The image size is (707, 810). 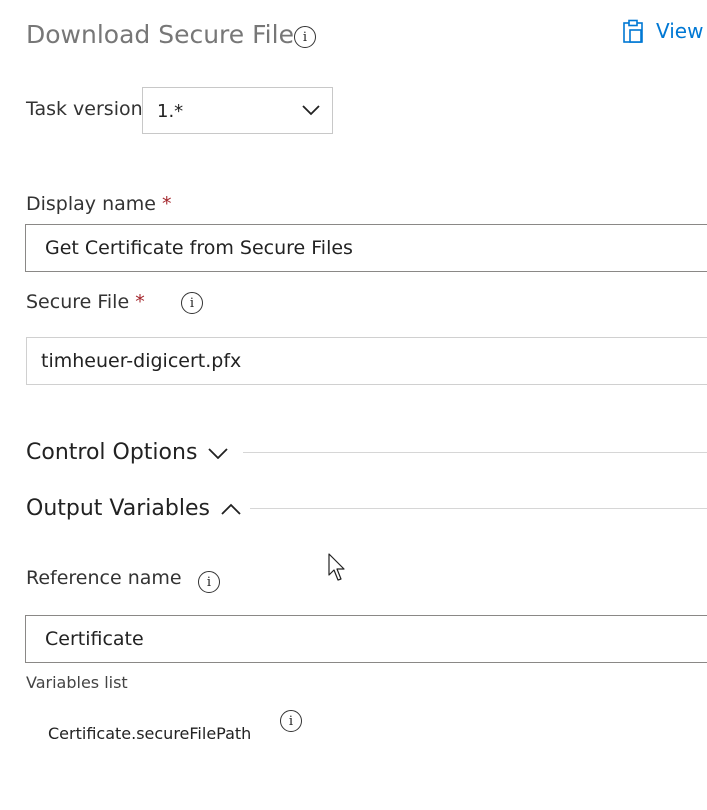 What do you see at coordinates (99, 204) in the screenshot?
I see `display-name-label: Display name *` at bounding box center [99, 204].